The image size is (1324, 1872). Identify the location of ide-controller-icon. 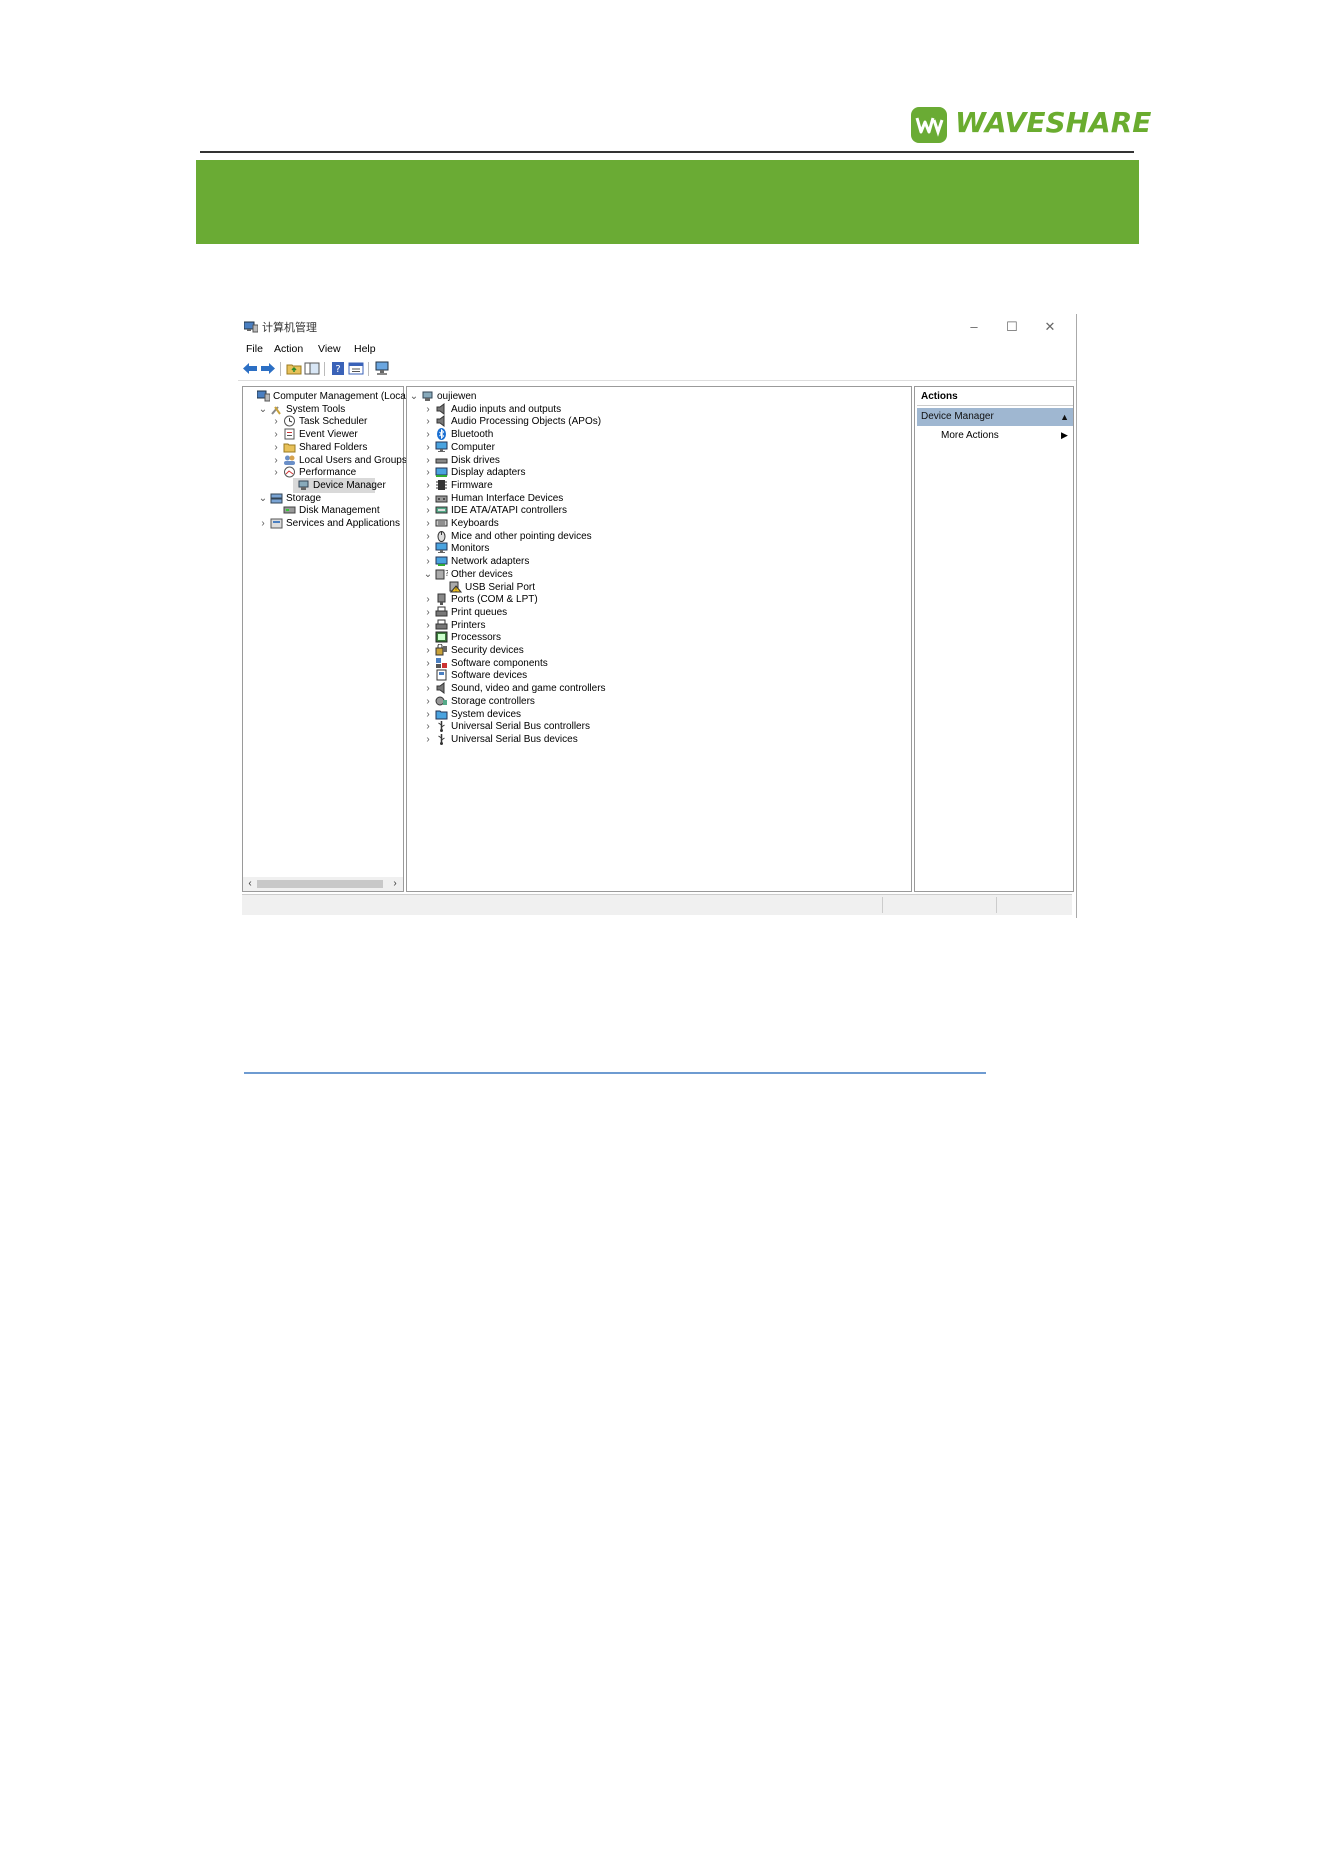
(441, 510).